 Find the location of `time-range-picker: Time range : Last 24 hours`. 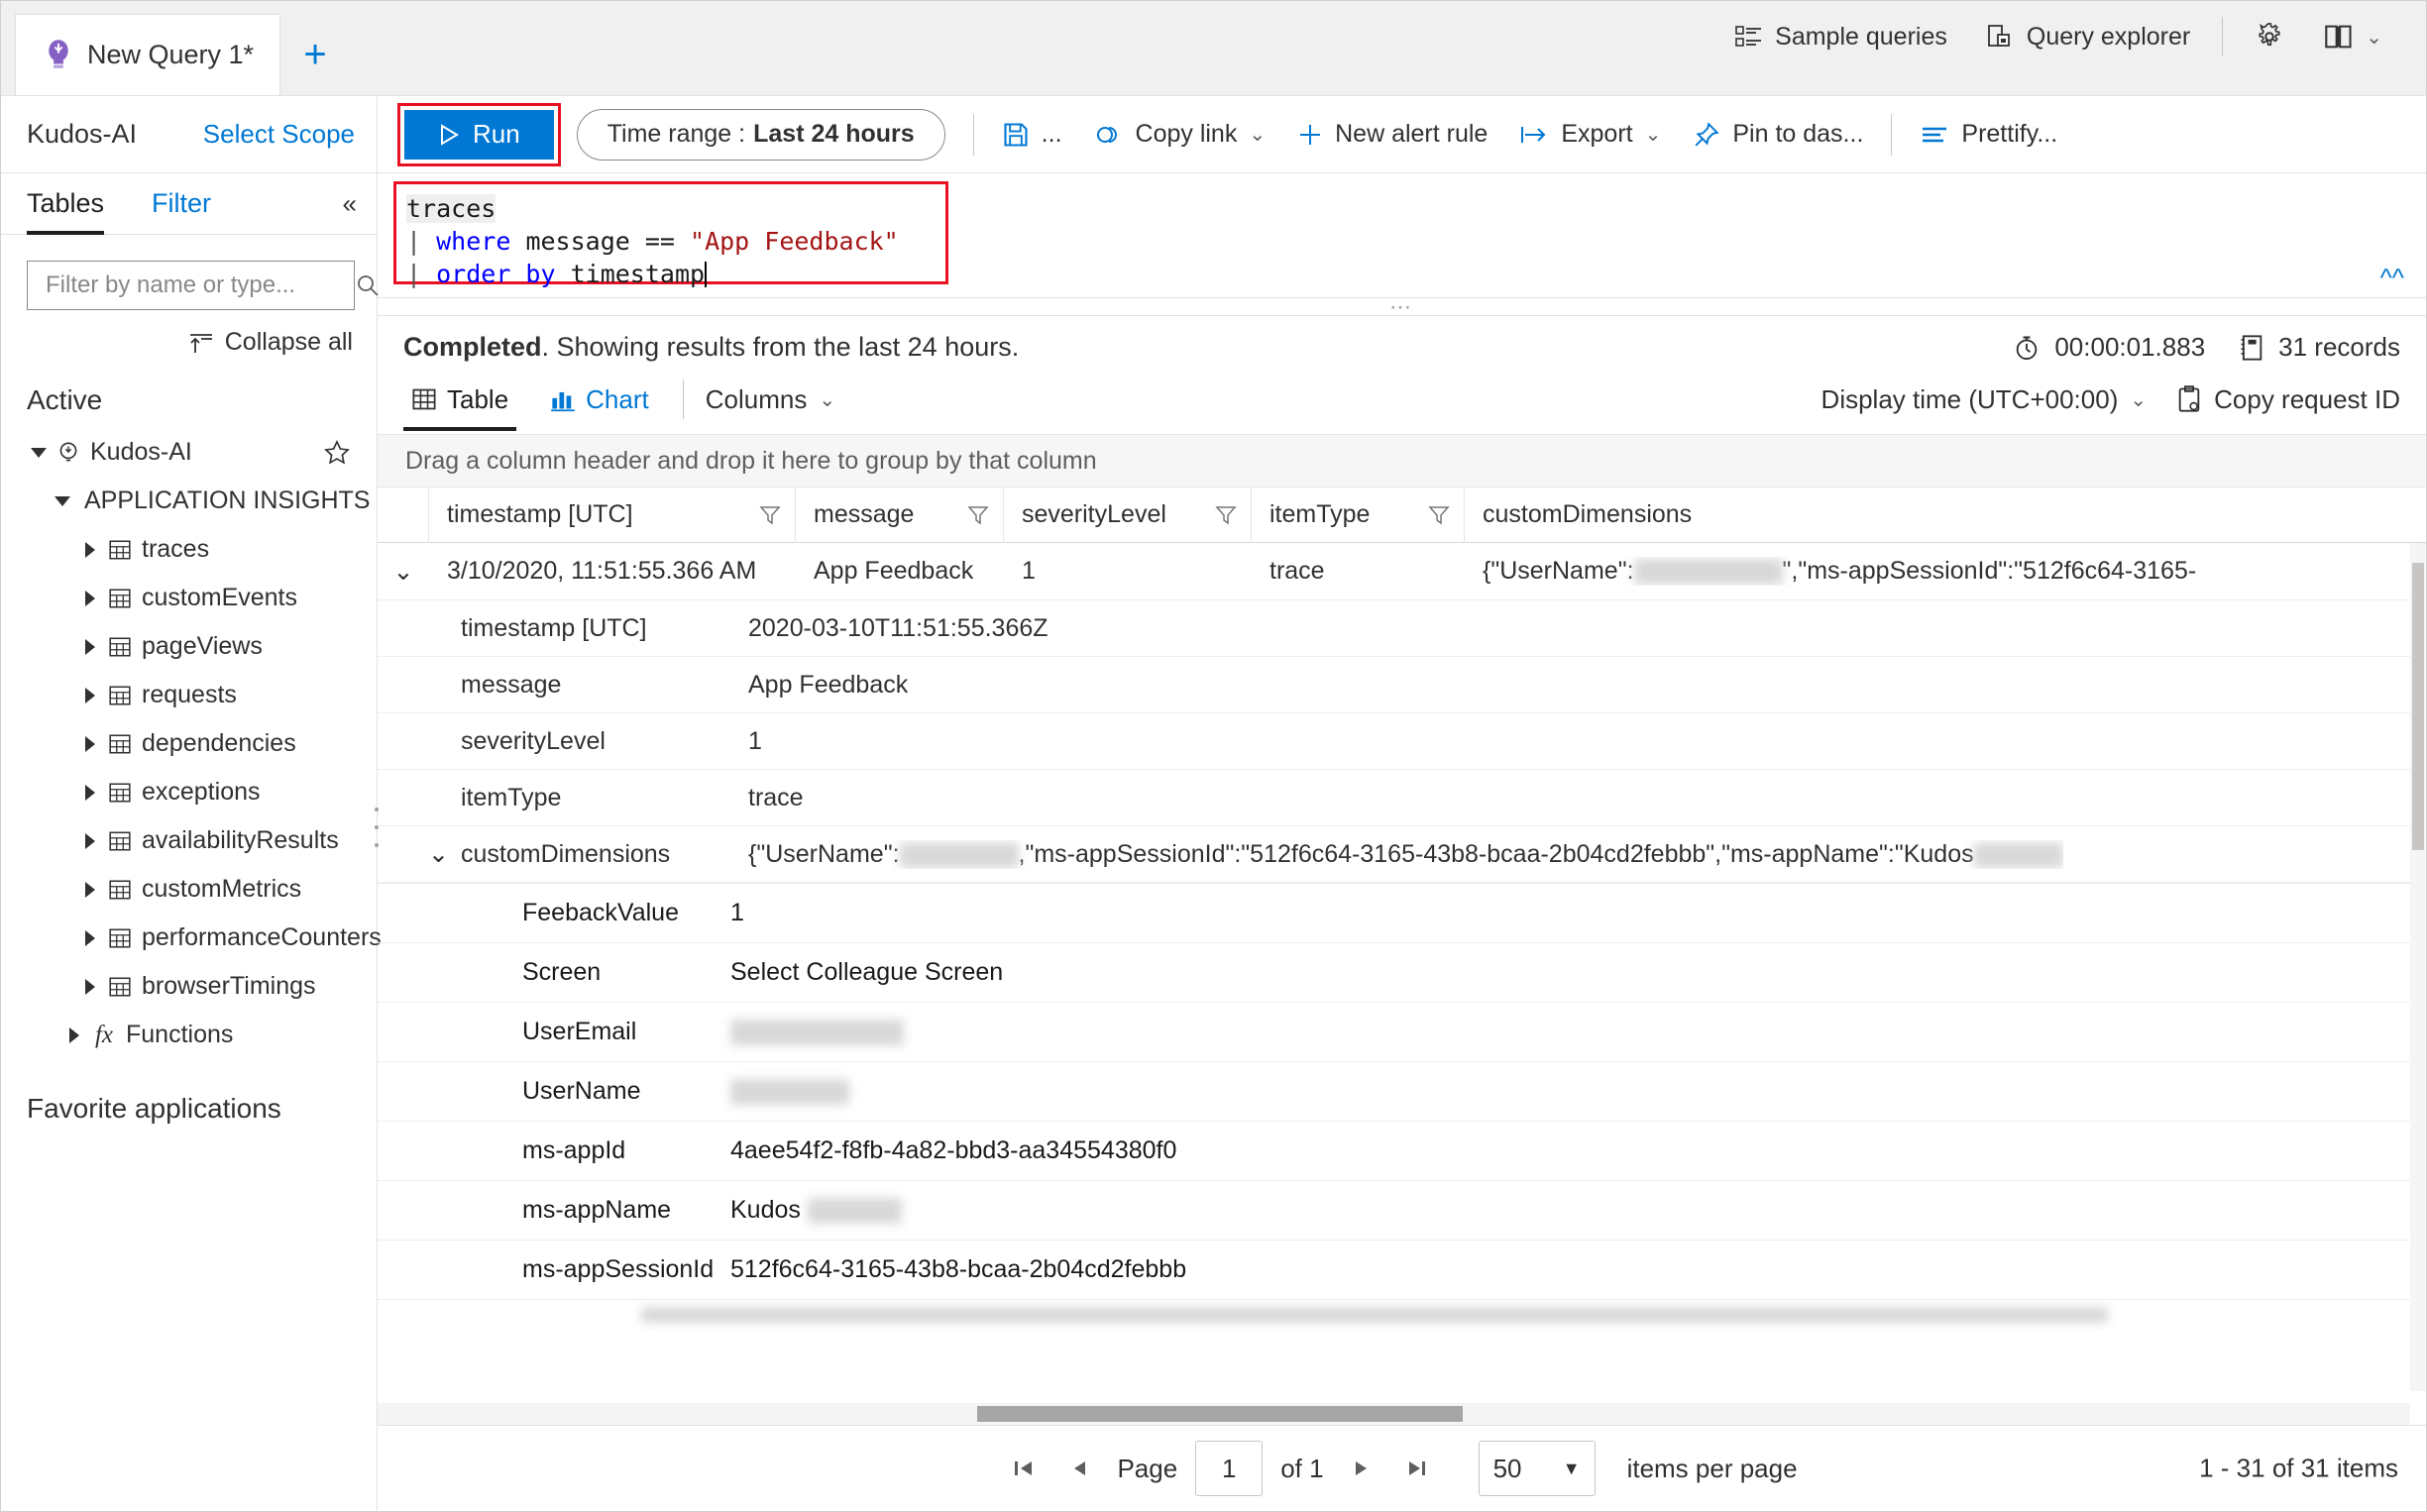

time-range-picker: Time range : Last 24 hours is located at coordinates (761, 135).